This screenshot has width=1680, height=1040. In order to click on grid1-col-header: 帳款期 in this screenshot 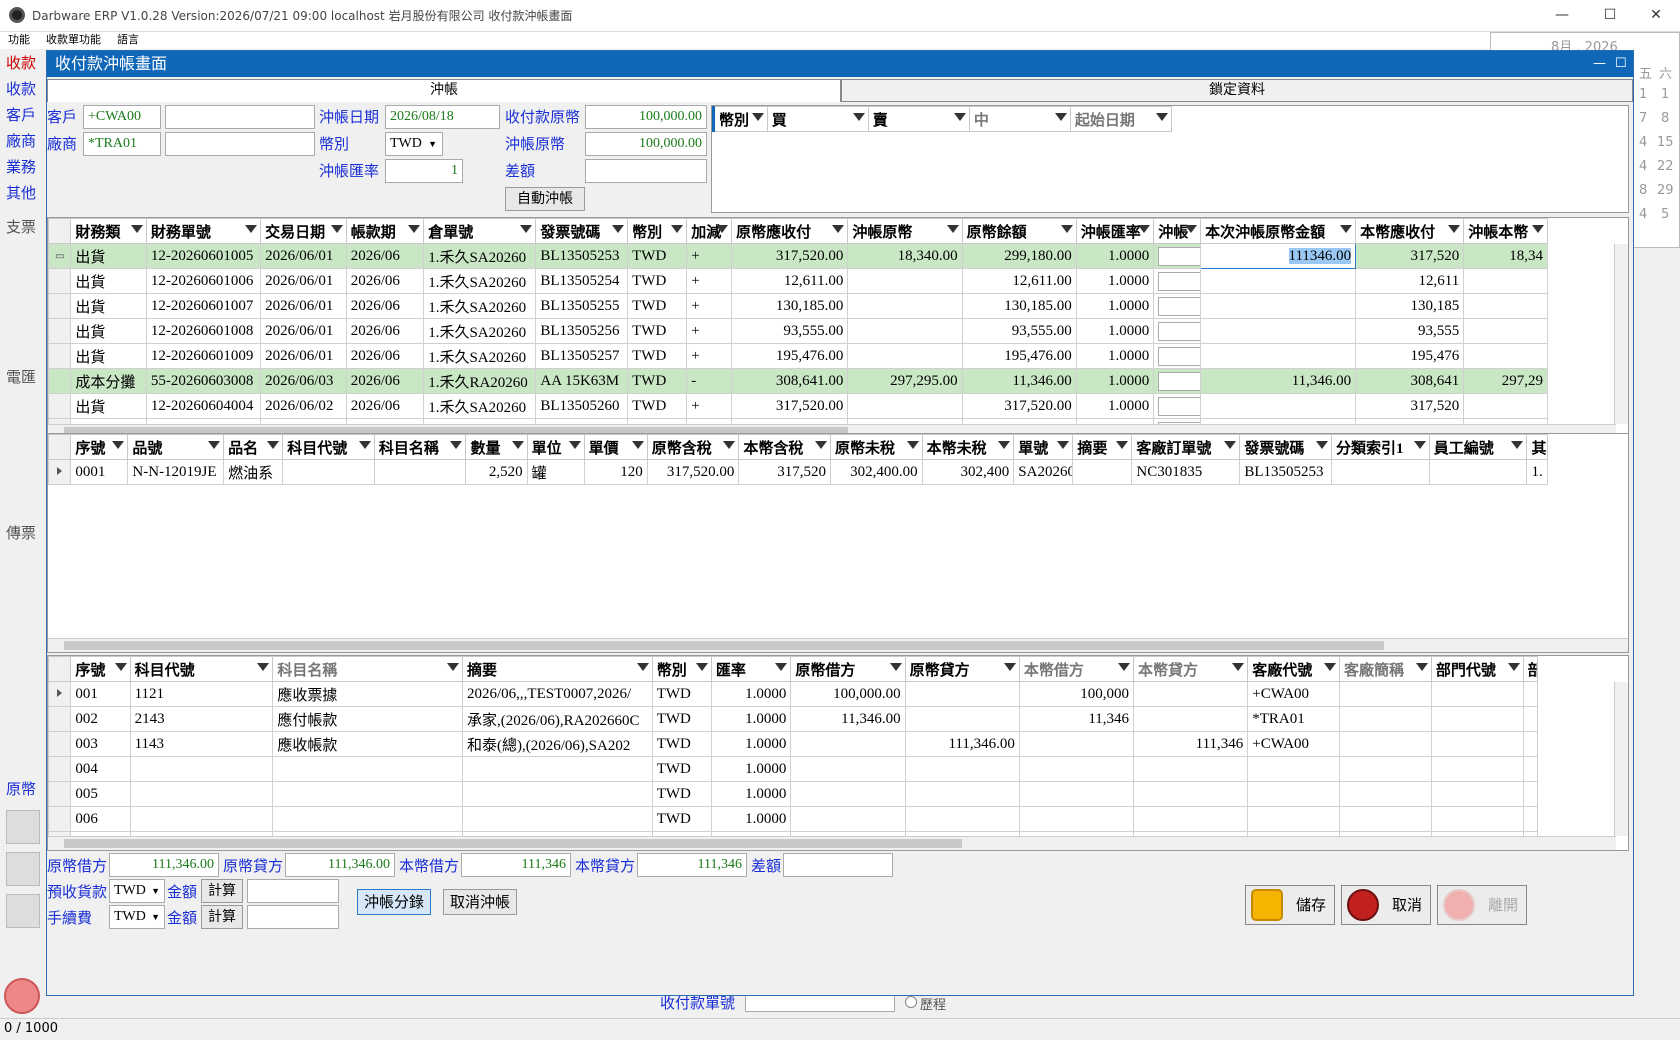, I will do `click(385, 231)`.